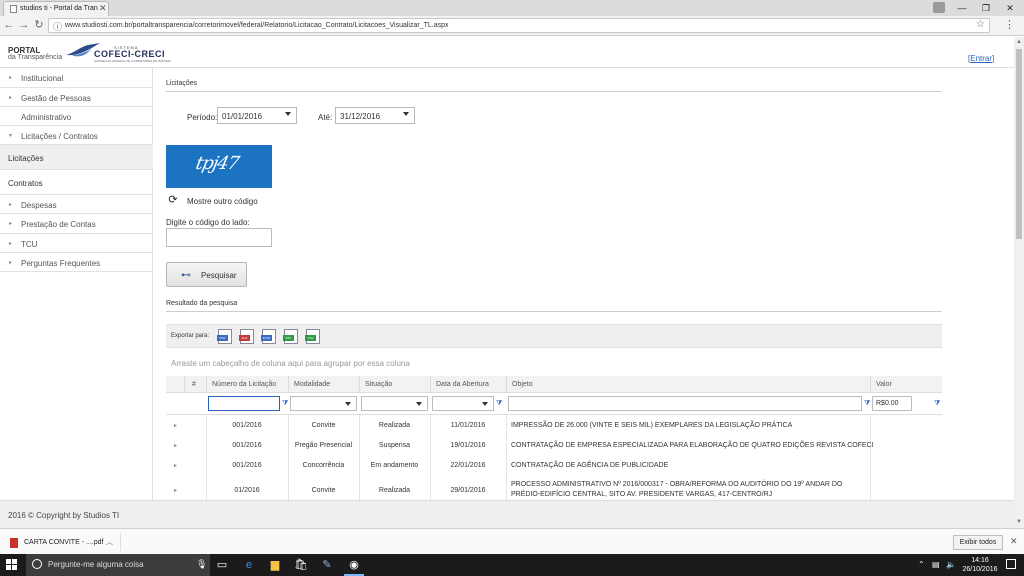 This screenshot has height=576, width=1024. Describe the element at coordinates (275, 565) in the screenshot. I see `file-explorer-icon: ▆` at that location.